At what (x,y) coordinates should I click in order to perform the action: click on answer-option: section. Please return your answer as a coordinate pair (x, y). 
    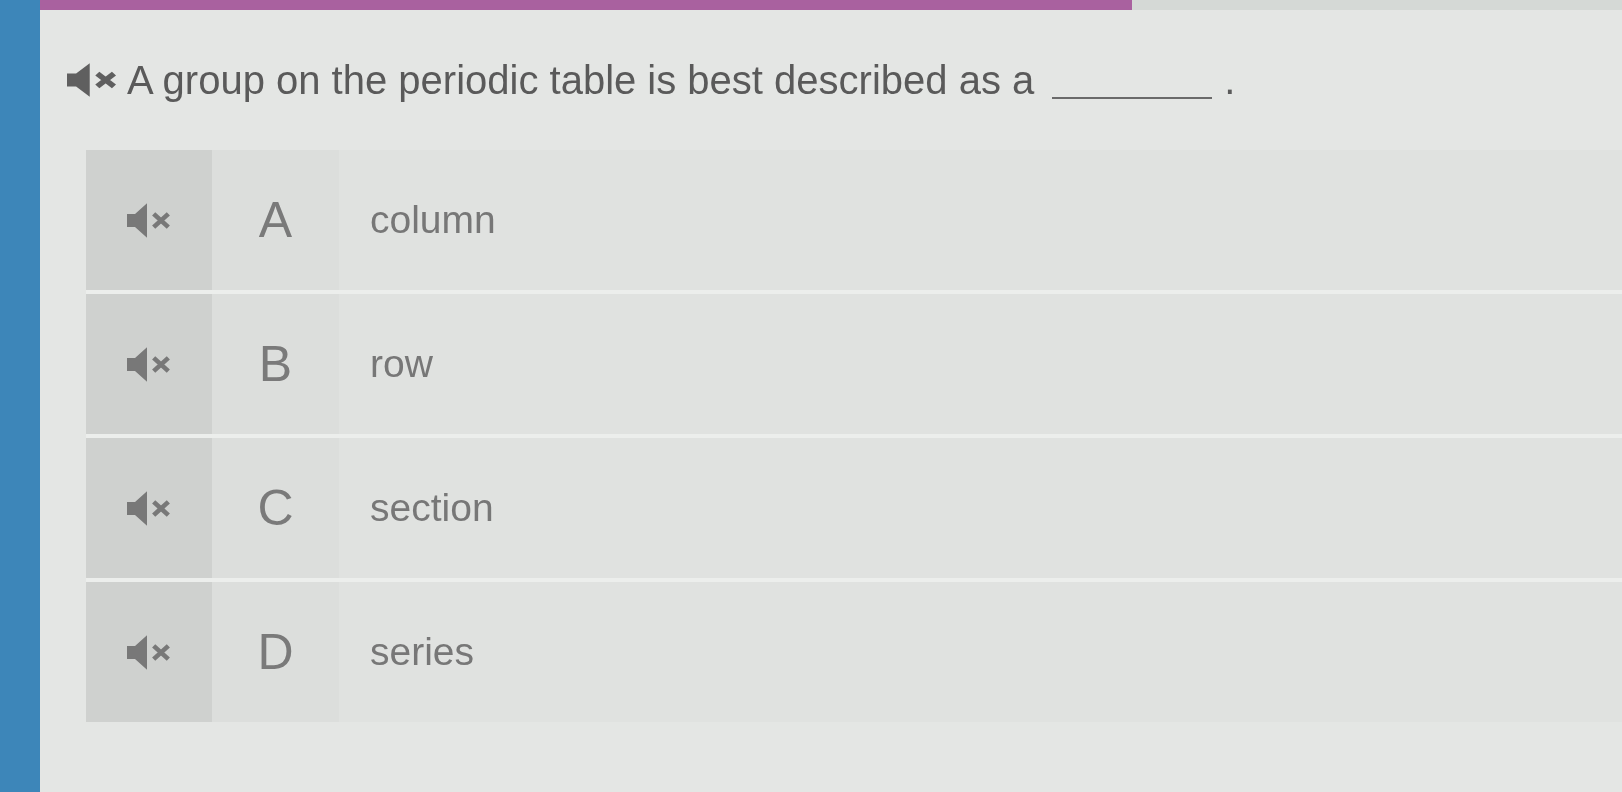
    Looking at the image, I should click on (980, 508).